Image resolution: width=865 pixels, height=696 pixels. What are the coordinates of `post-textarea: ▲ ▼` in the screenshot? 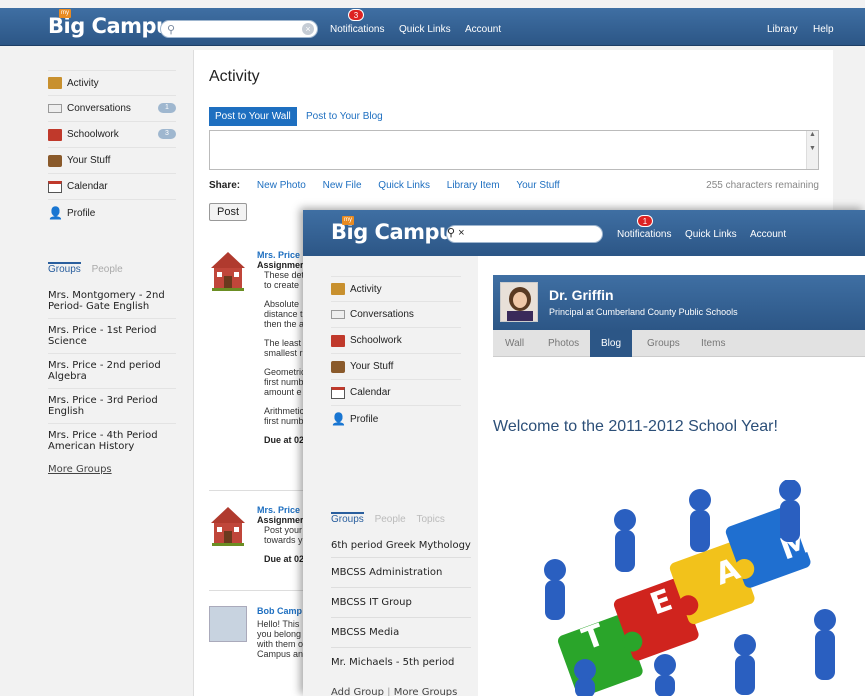 It's located at (514, 150).